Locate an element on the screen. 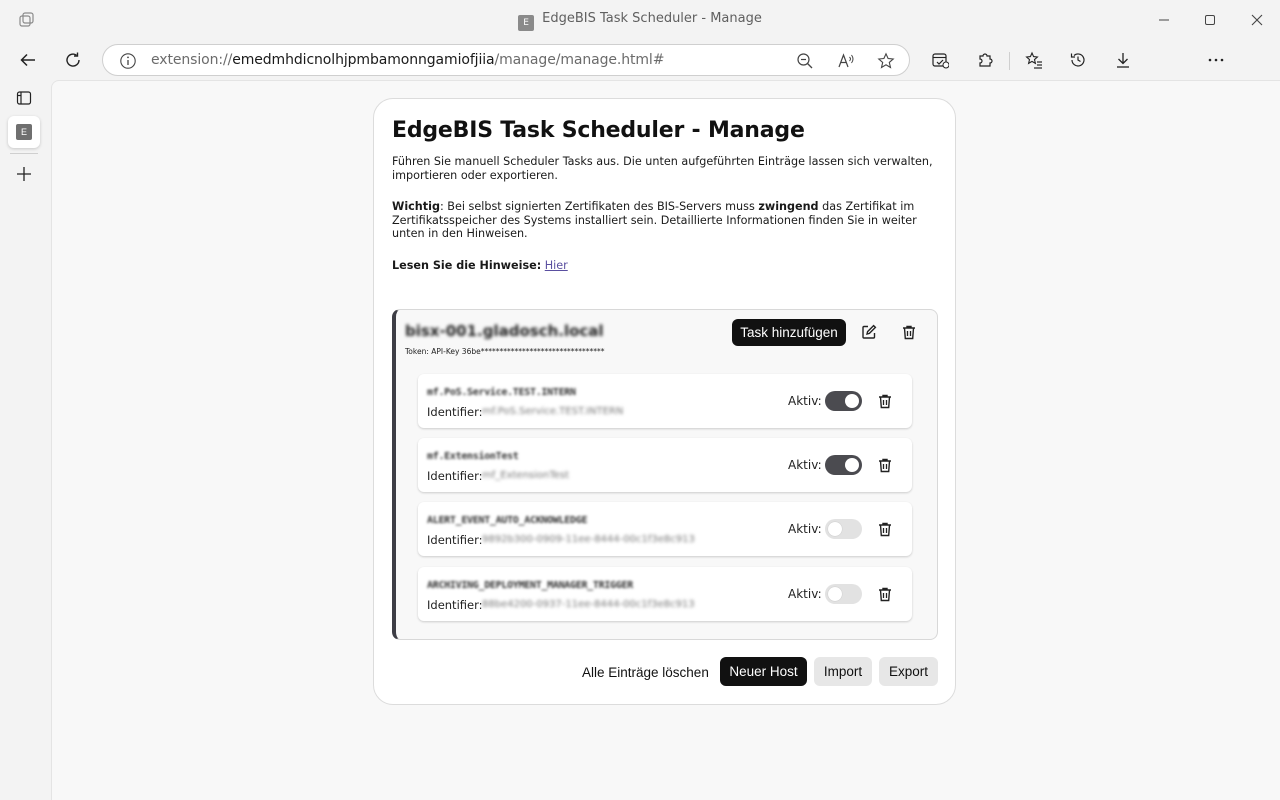 This screenshot has height=800, width=1280. minimize-button is located at coordinates (1164, 20).